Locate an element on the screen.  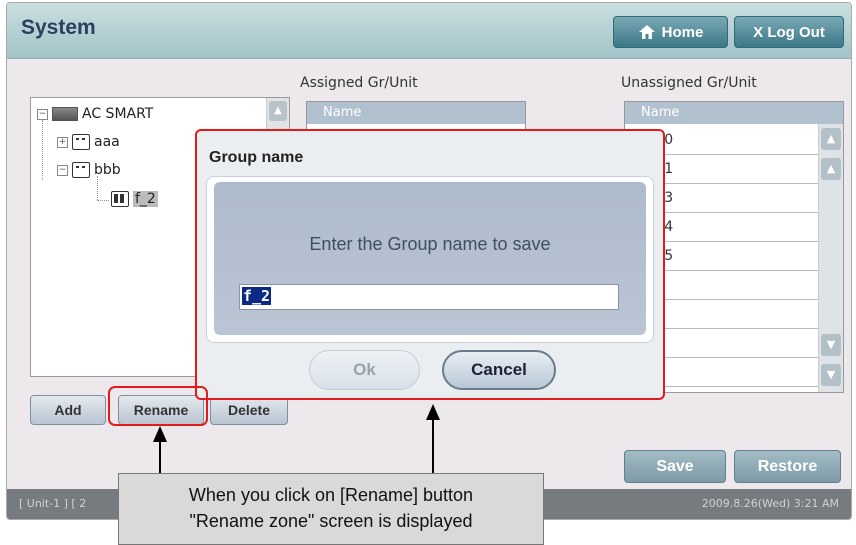
scroll-down-icon: ▼ is located at coordinates (831, 345).